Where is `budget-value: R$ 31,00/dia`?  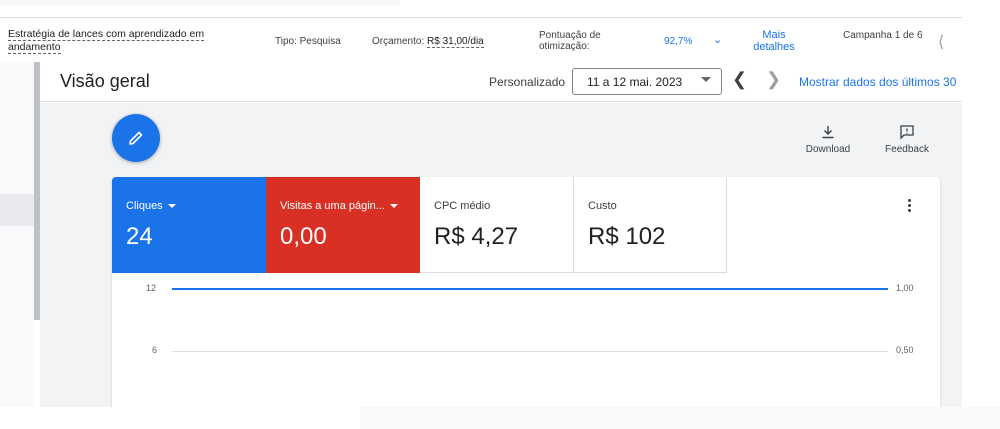
budget-value: R$ 31,00/dia is located at coordinates (455, 42).